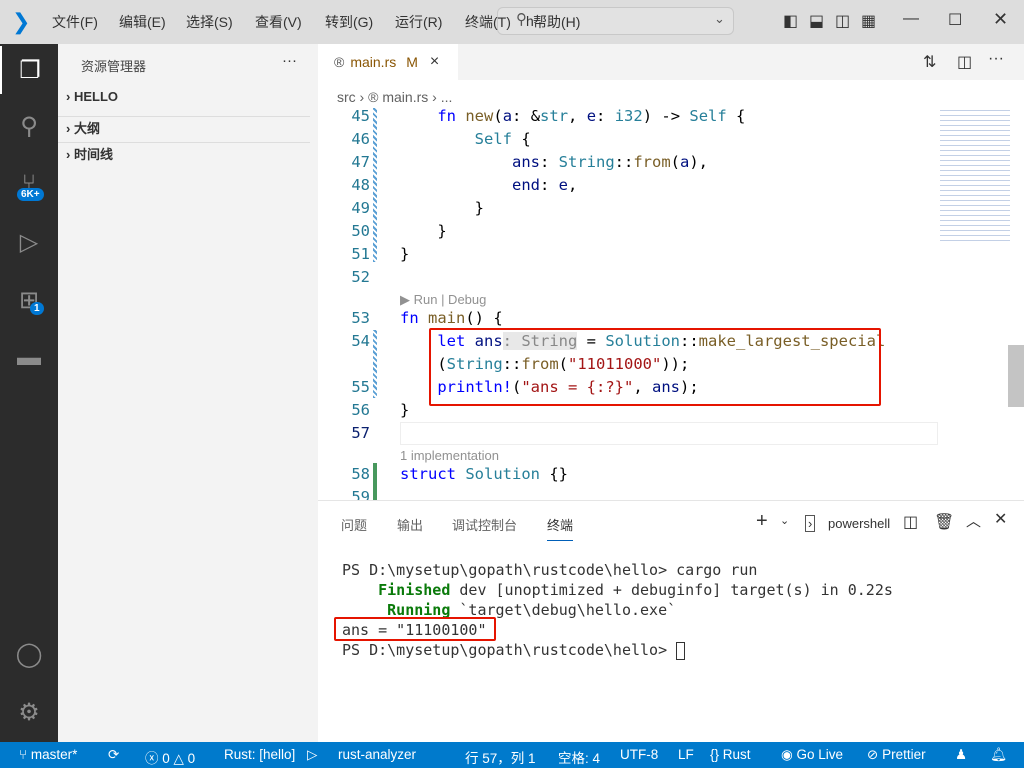 Image resolution: width=1024 pixels, height=768 pixels. Describe the element at coordinates (502, 139) in the screenshot. I see `code-line: Self {` at that location.